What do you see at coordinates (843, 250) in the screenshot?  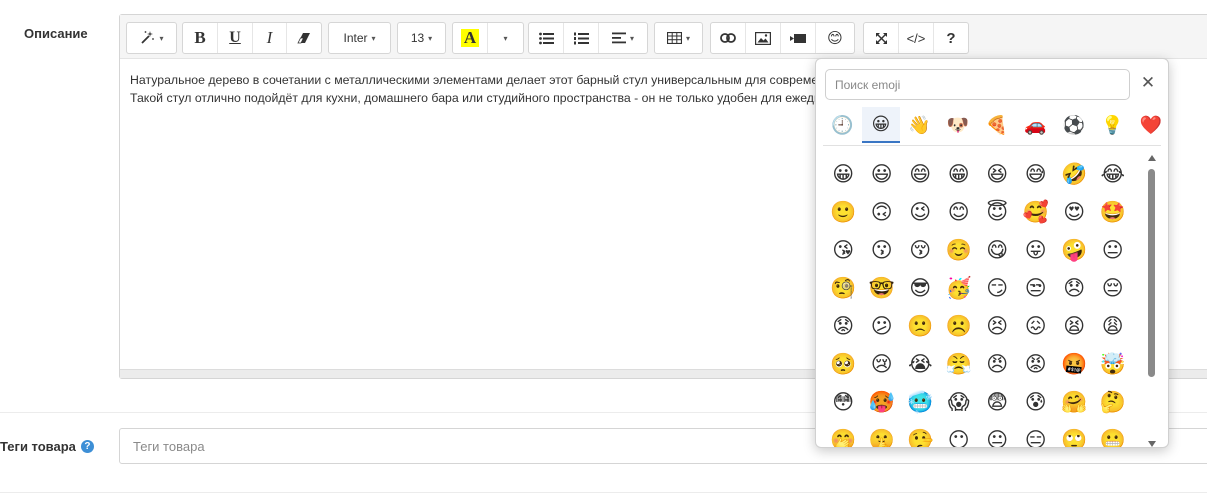 I see `emoji-item: 😘` at bounding box center [843, 250].